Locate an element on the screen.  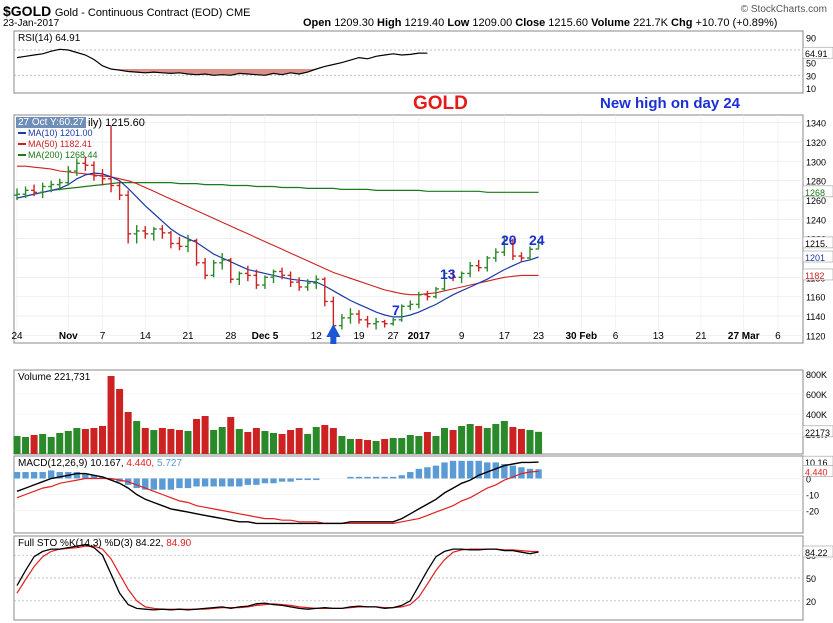
rsi-tick: 10 is located at coordinates (811, 89).